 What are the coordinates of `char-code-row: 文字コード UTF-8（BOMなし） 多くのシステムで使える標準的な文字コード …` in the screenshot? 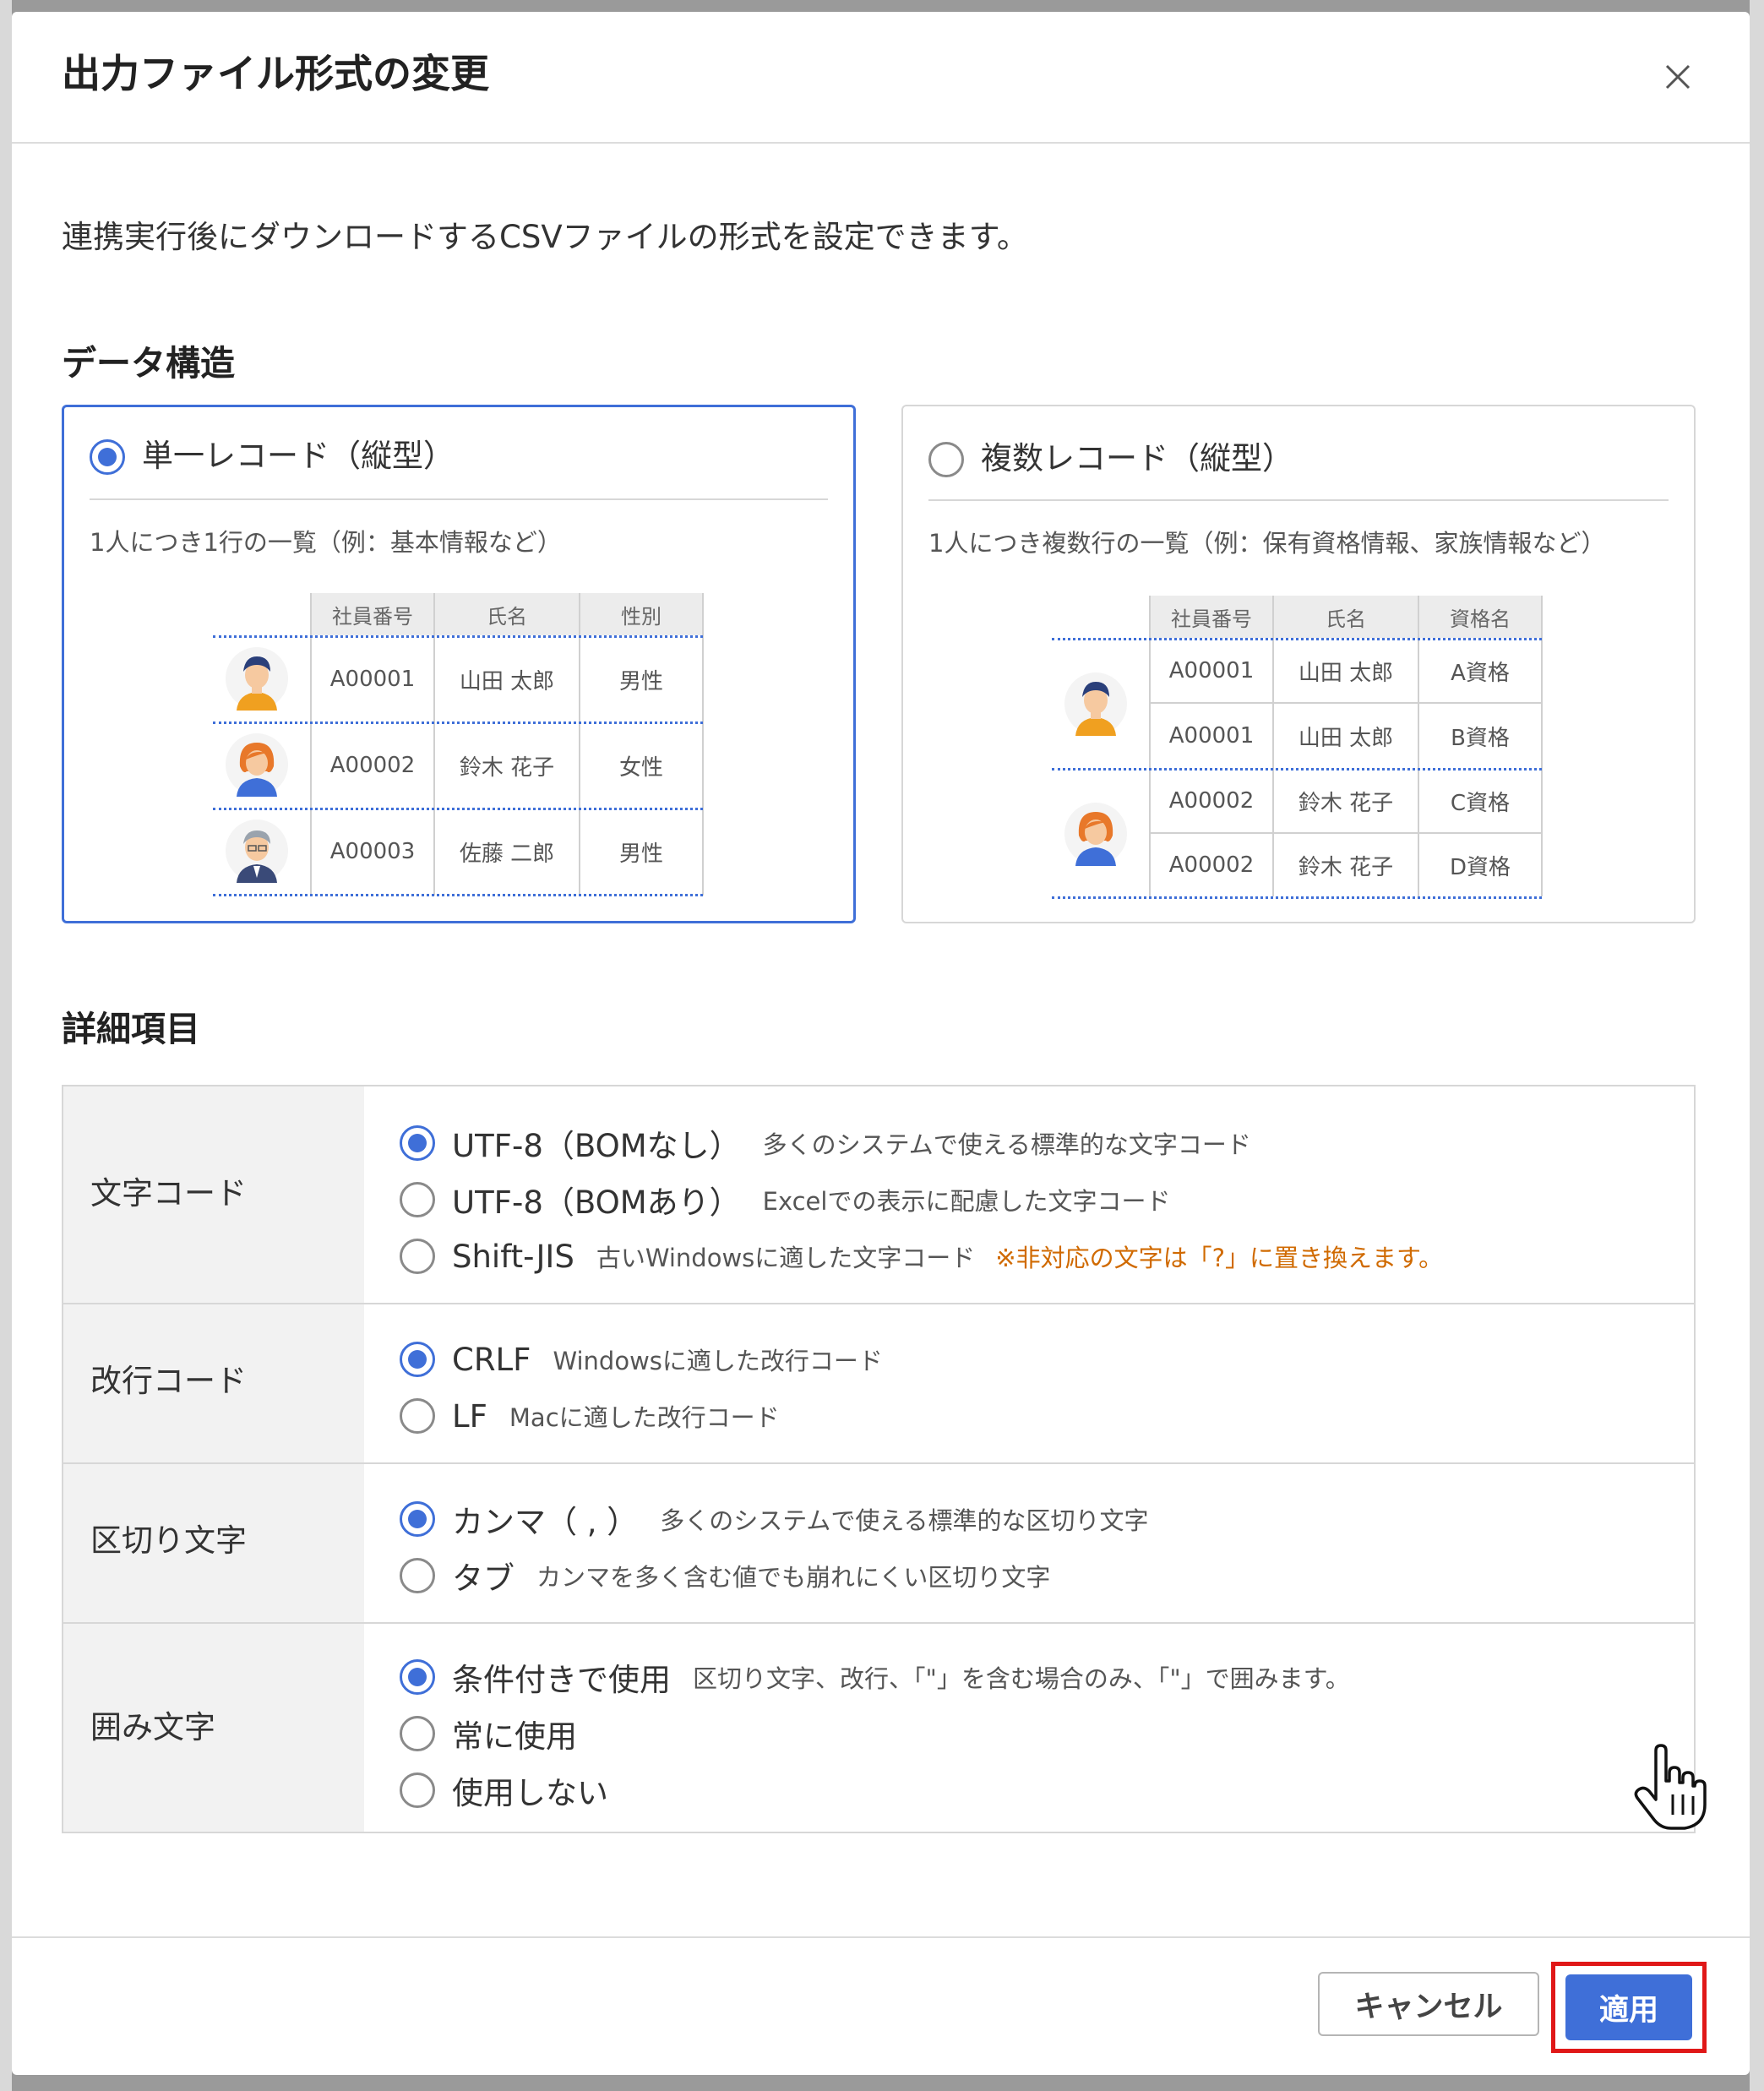 It's located at (878, 1194).